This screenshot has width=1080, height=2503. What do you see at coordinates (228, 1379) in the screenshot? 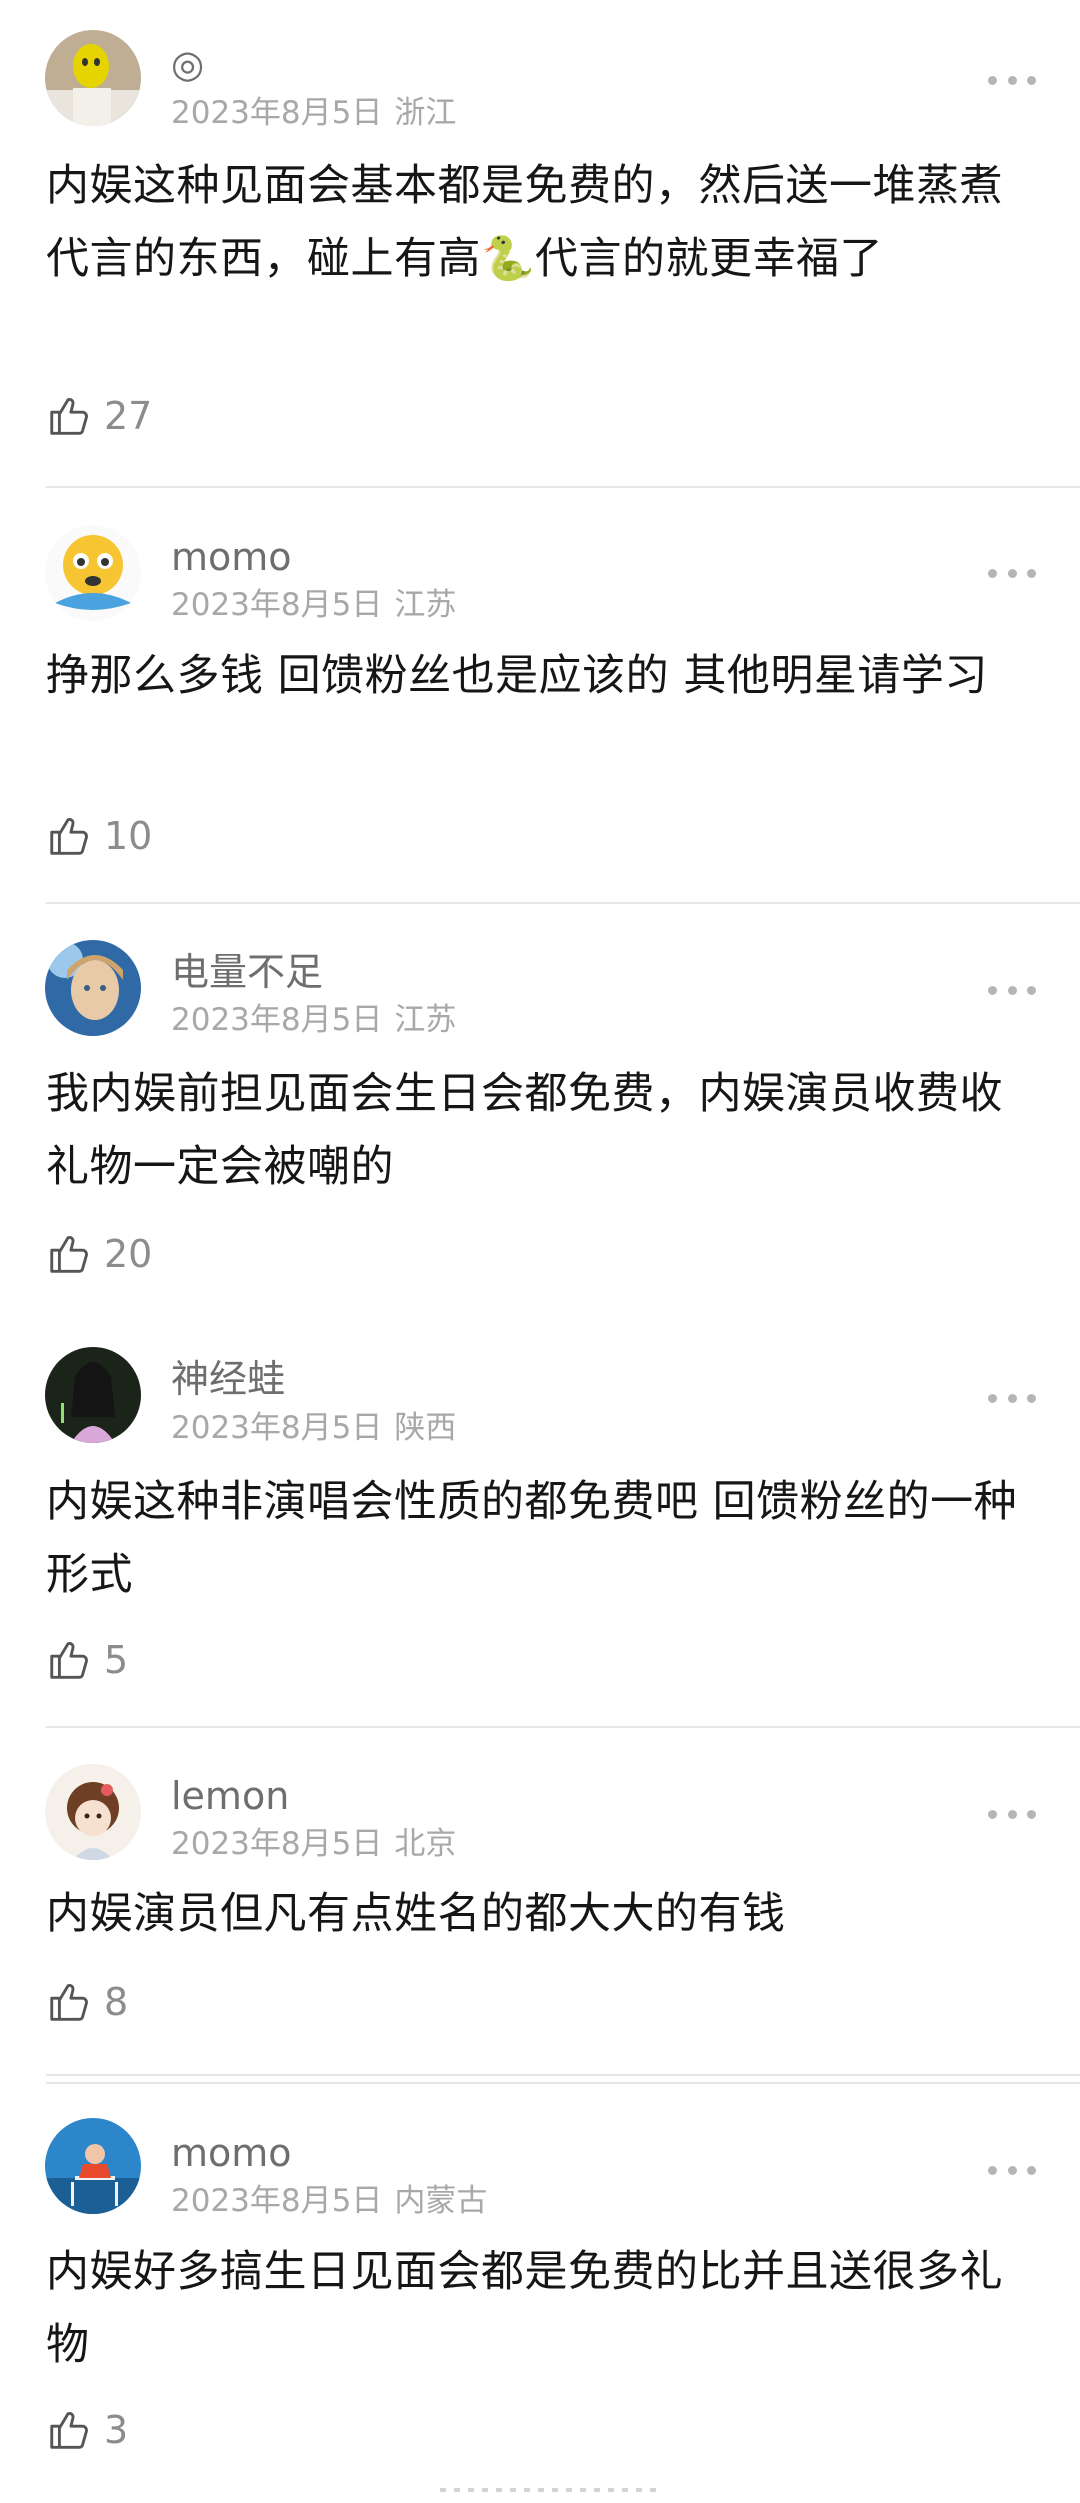
I see `username: 神经蛙` at bounding box center [228, 1379].